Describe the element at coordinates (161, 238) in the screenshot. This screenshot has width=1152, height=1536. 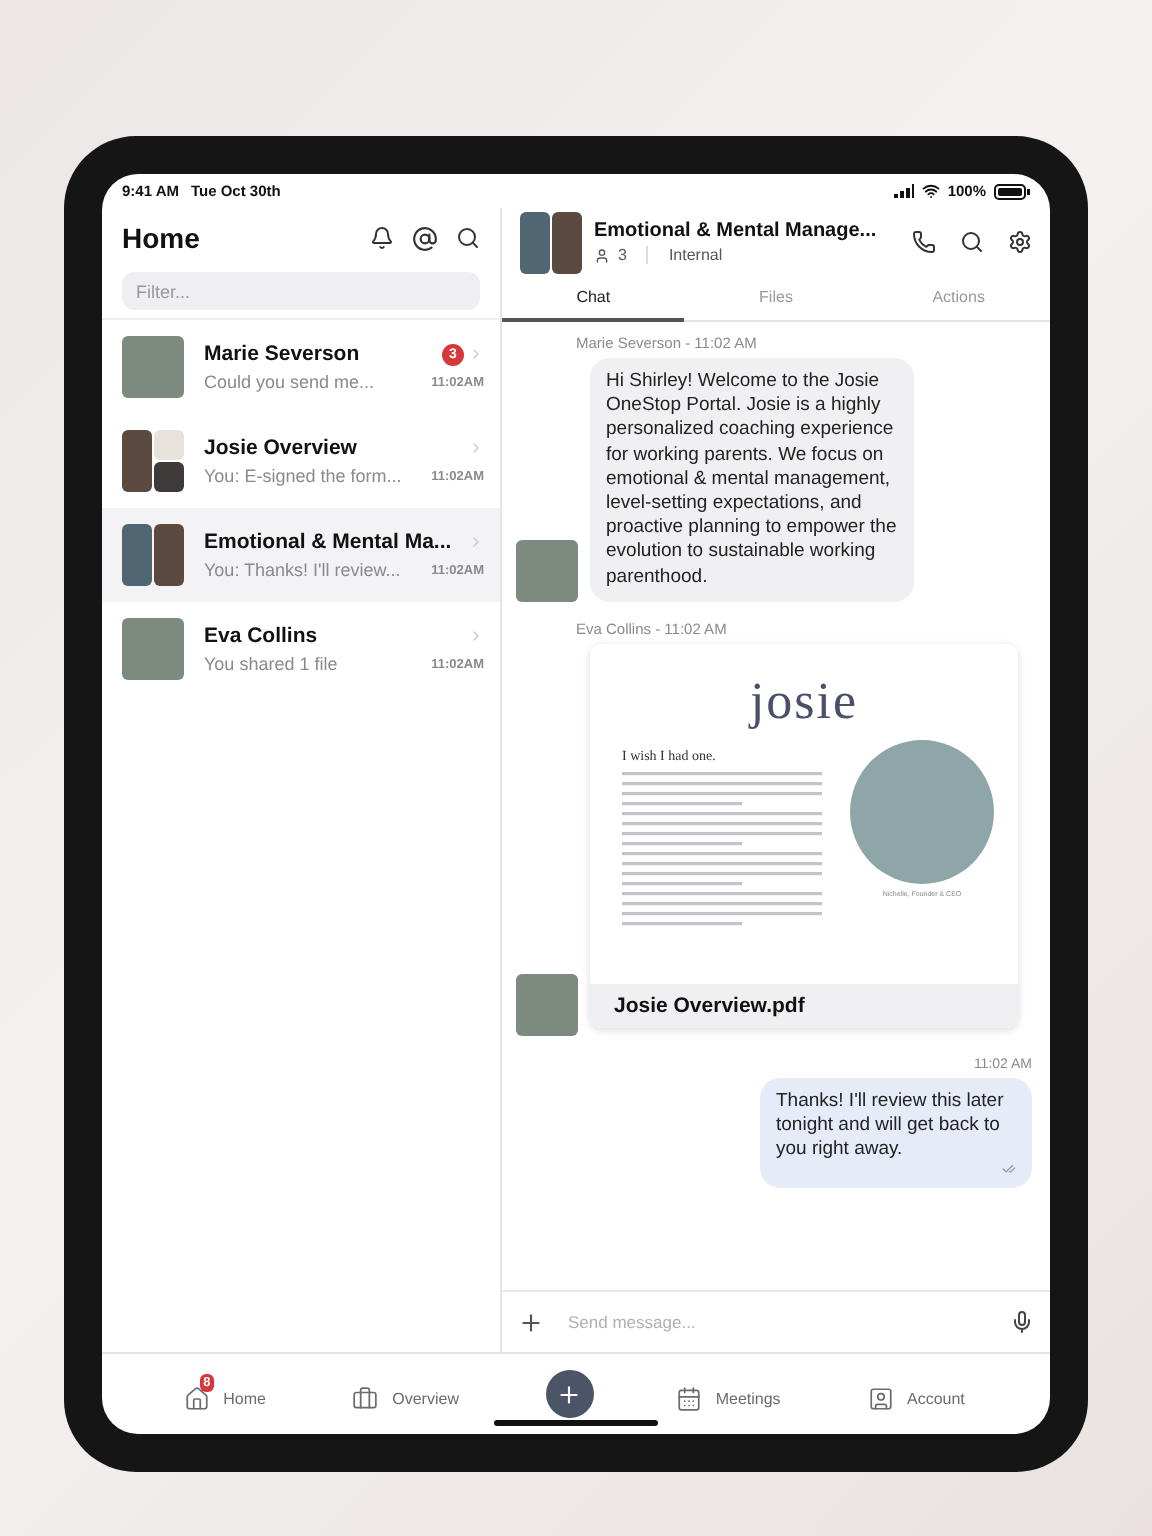
I see `home-title: Home` at that location.